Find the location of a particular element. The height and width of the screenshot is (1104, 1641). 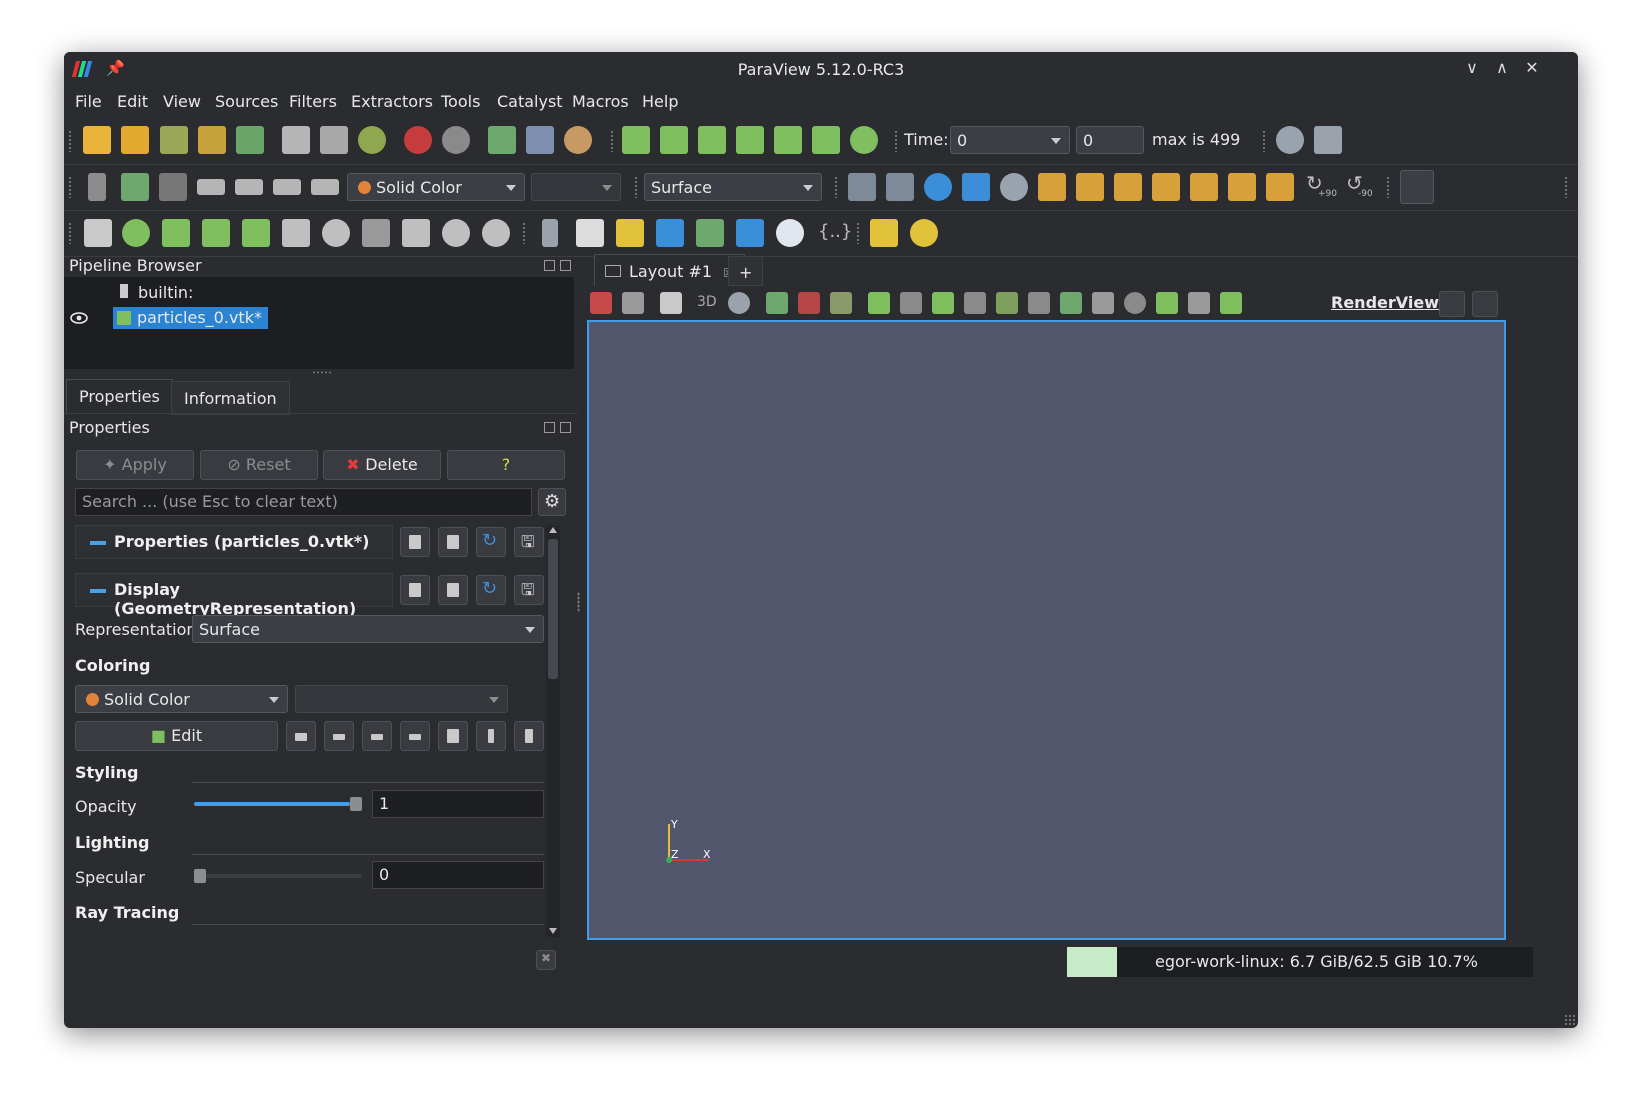

select-cells-through-icon is located at coordinates (943, 303).